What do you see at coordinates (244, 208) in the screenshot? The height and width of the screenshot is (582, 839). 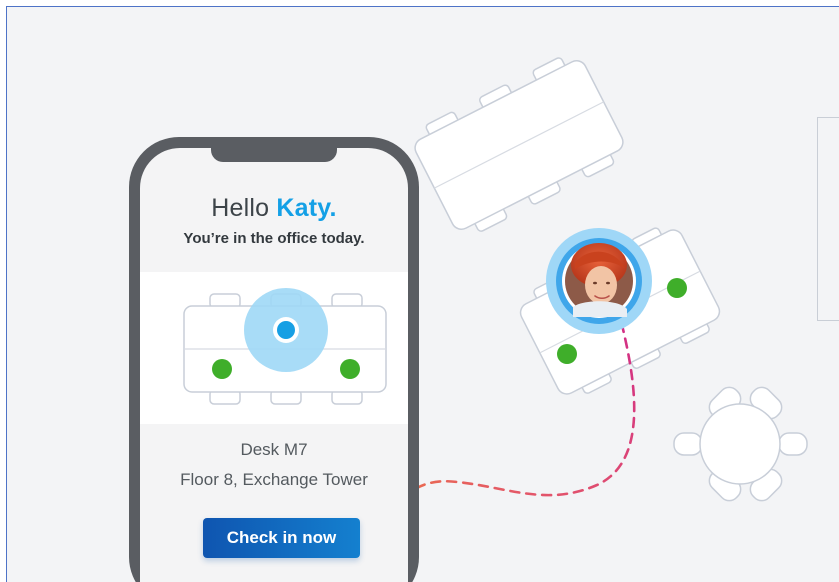 I see `greeting-hello: Hello` at bounding box center [244, 208].